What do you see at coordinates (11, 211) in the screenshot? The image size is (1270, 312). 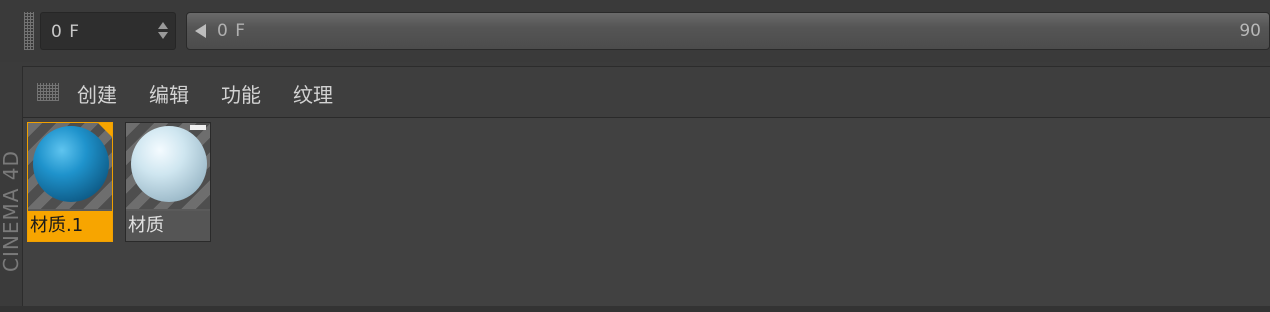 I see `app-vertical-label: CINEMA 4D` at bounding box center [11, 211].